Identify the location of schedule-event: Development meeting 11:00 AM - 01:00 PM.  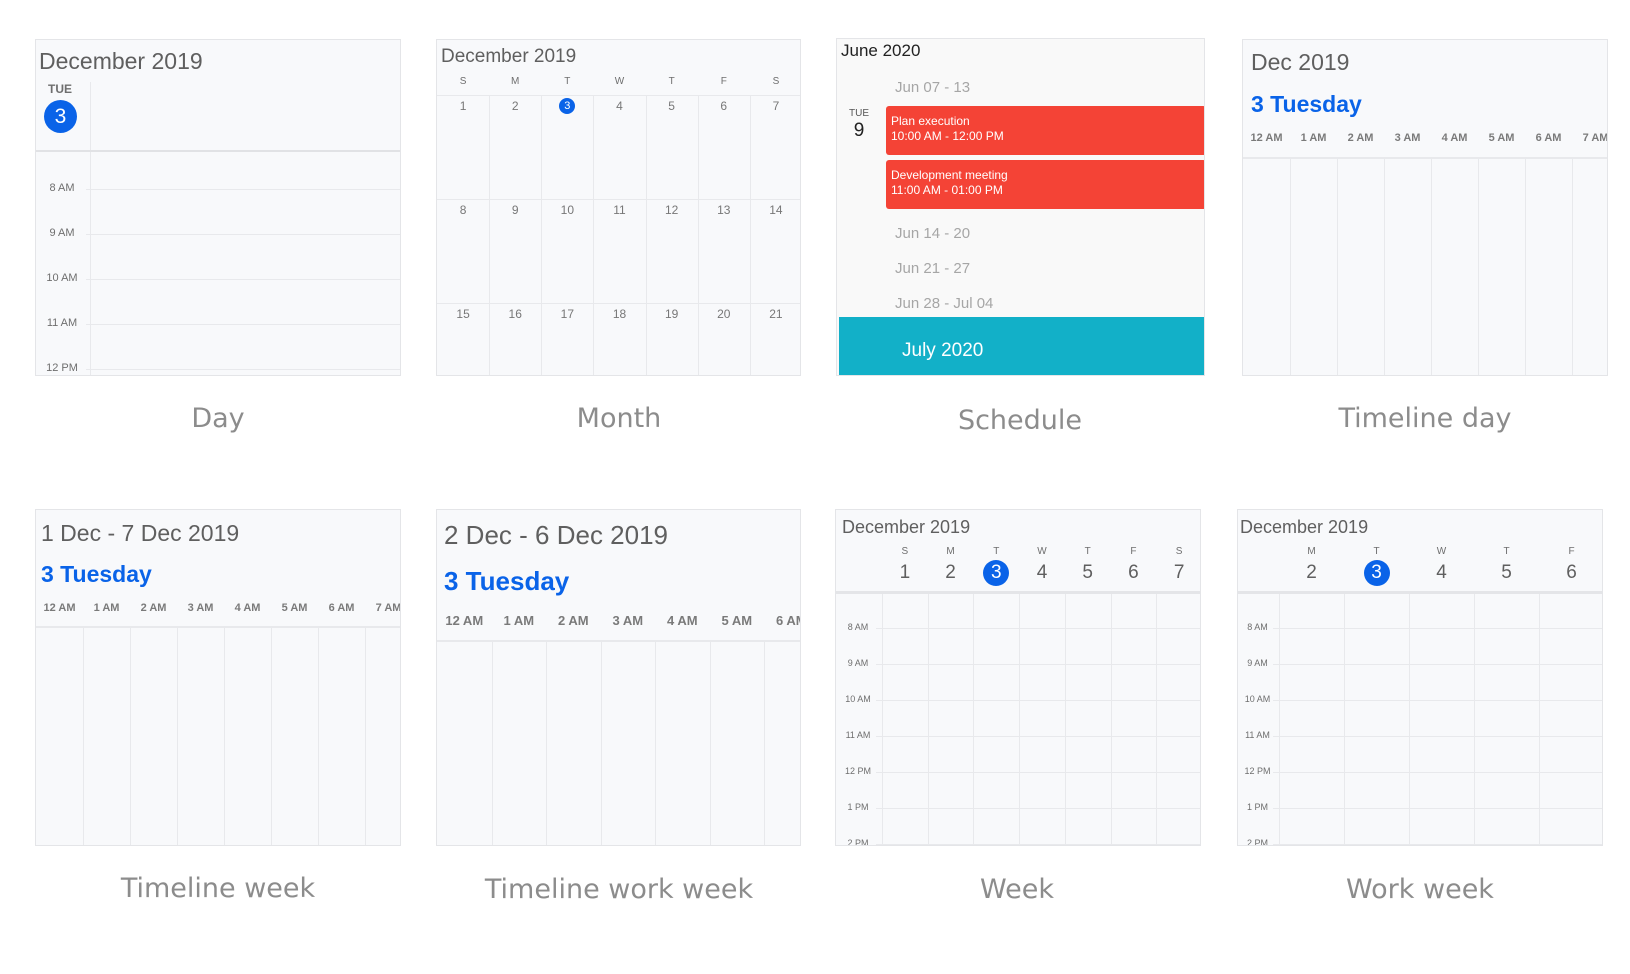
(1045, 184).